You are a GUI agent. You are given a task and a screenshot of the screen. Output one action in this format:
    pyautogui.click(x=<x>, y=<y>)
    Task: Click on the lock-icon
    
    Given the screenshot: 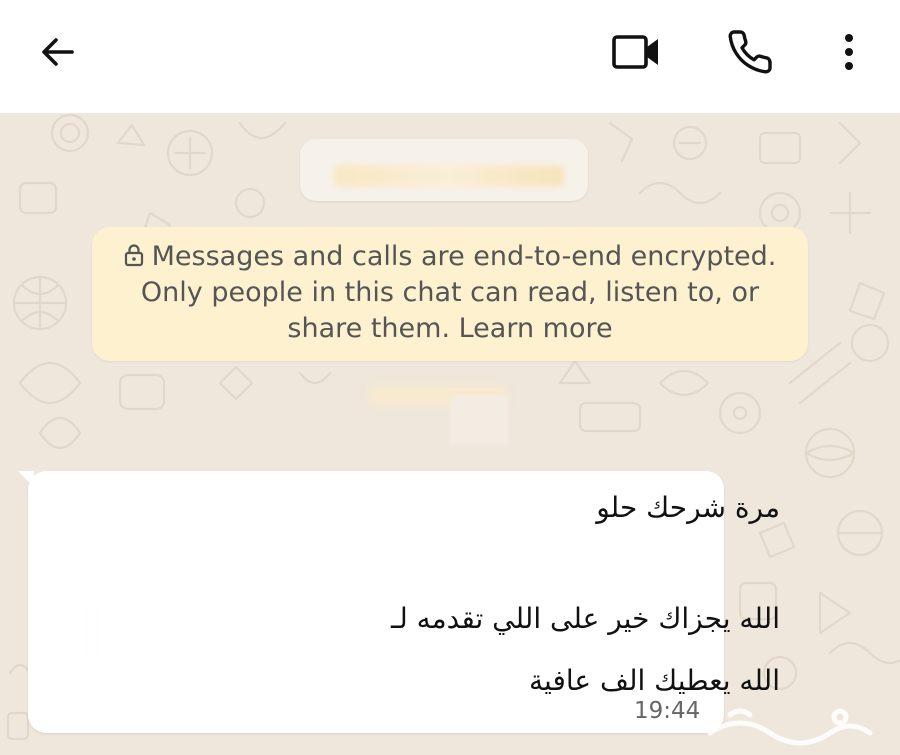 What is the action you would take?
    pyautogui.click(x=133, y=255)
    